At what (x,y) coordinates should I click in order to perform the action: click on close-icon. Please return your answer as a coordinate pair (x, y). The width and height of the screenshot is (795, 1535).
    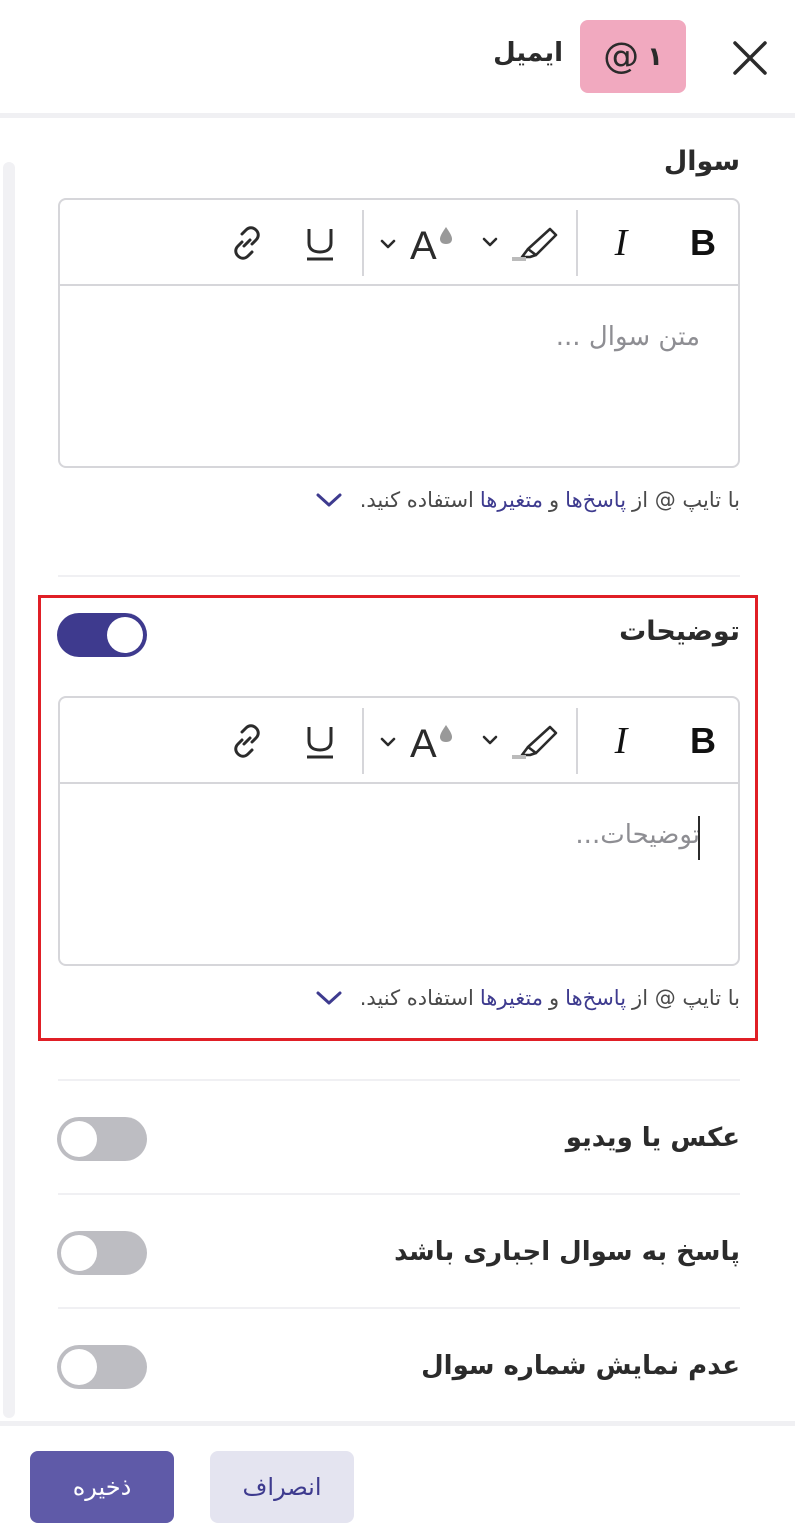
    Looking at the image, I should click on (750, 58).